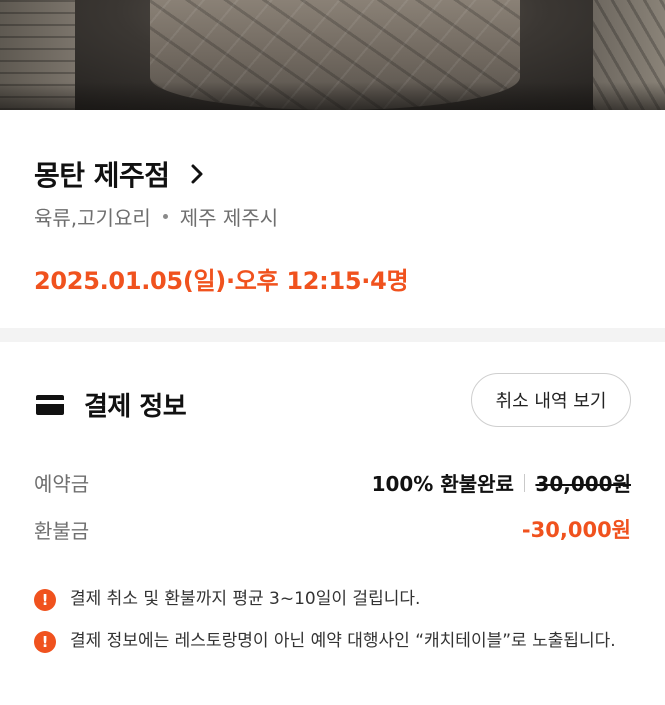 The height and width of the screenshot is (705, 665). What do you see at coordinates (50, 404) in the screenshot?
I see `card-icon` at bounding box center [50, 404].